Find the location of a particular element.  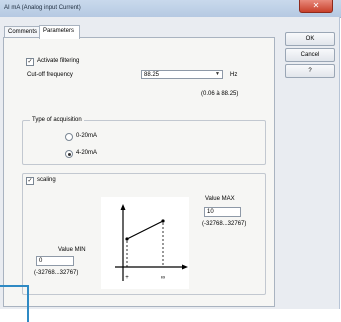

acquisition-group-label: Type of acquisition is located at coordinates (57, 120).